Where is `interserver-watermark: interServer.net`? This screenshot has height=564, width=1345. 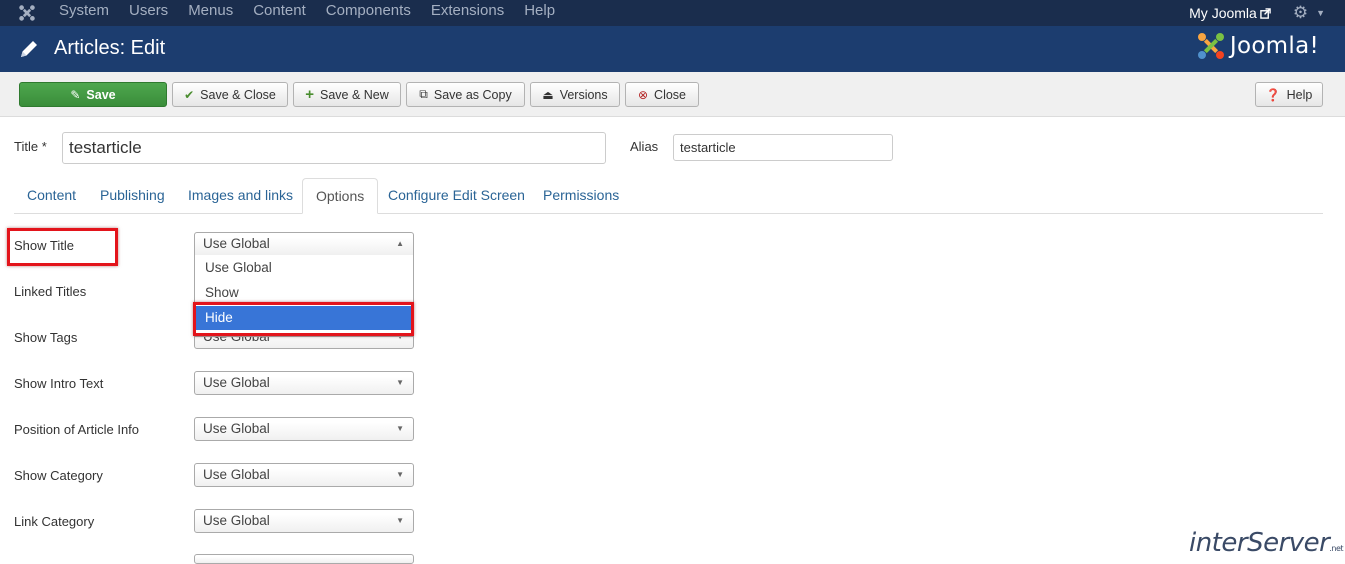 interserver-watermark: interServer.net is located at coordinates (1266, 543).